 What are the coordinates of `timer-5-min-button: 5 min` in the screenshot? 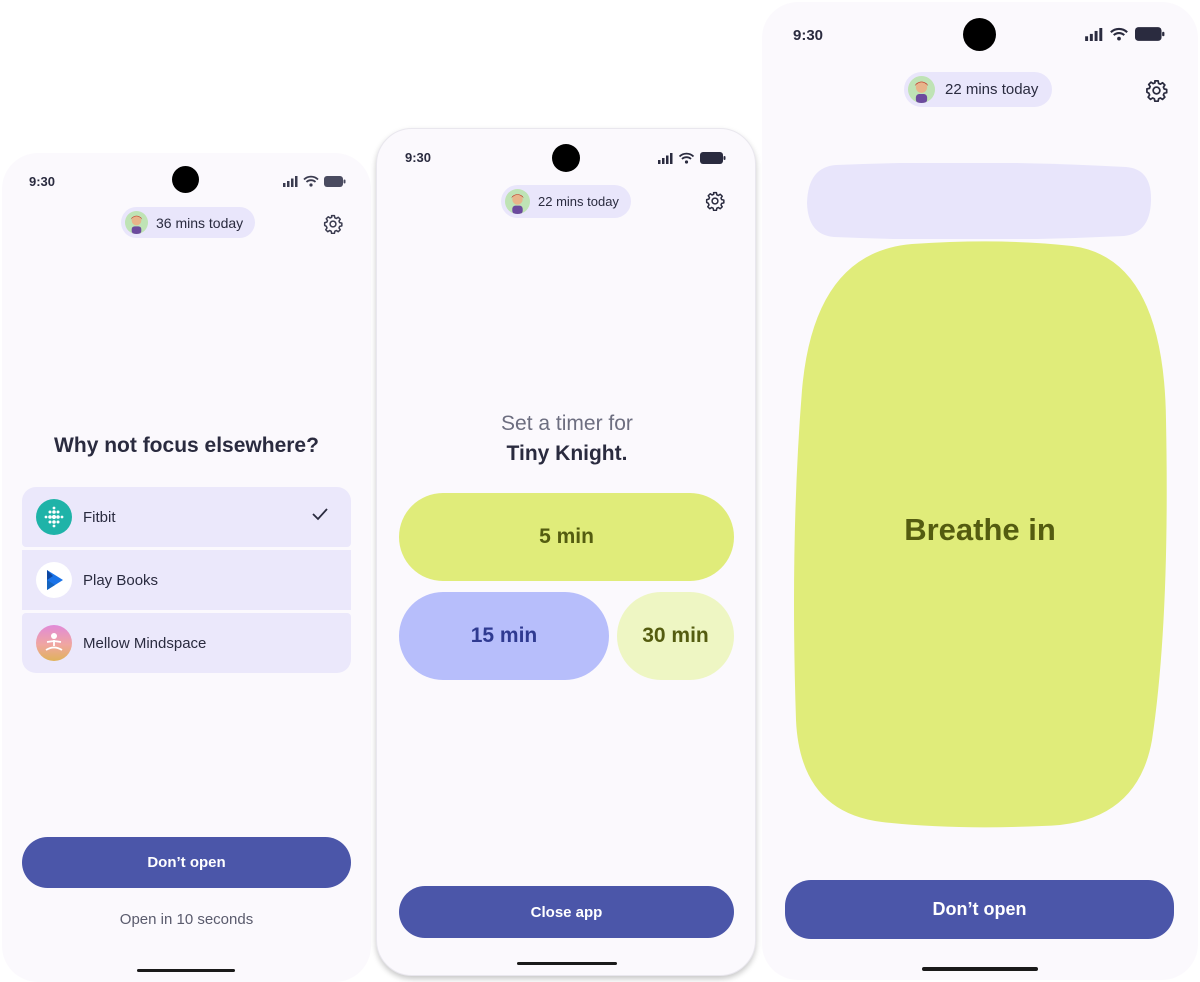 It's located at (566, 537).